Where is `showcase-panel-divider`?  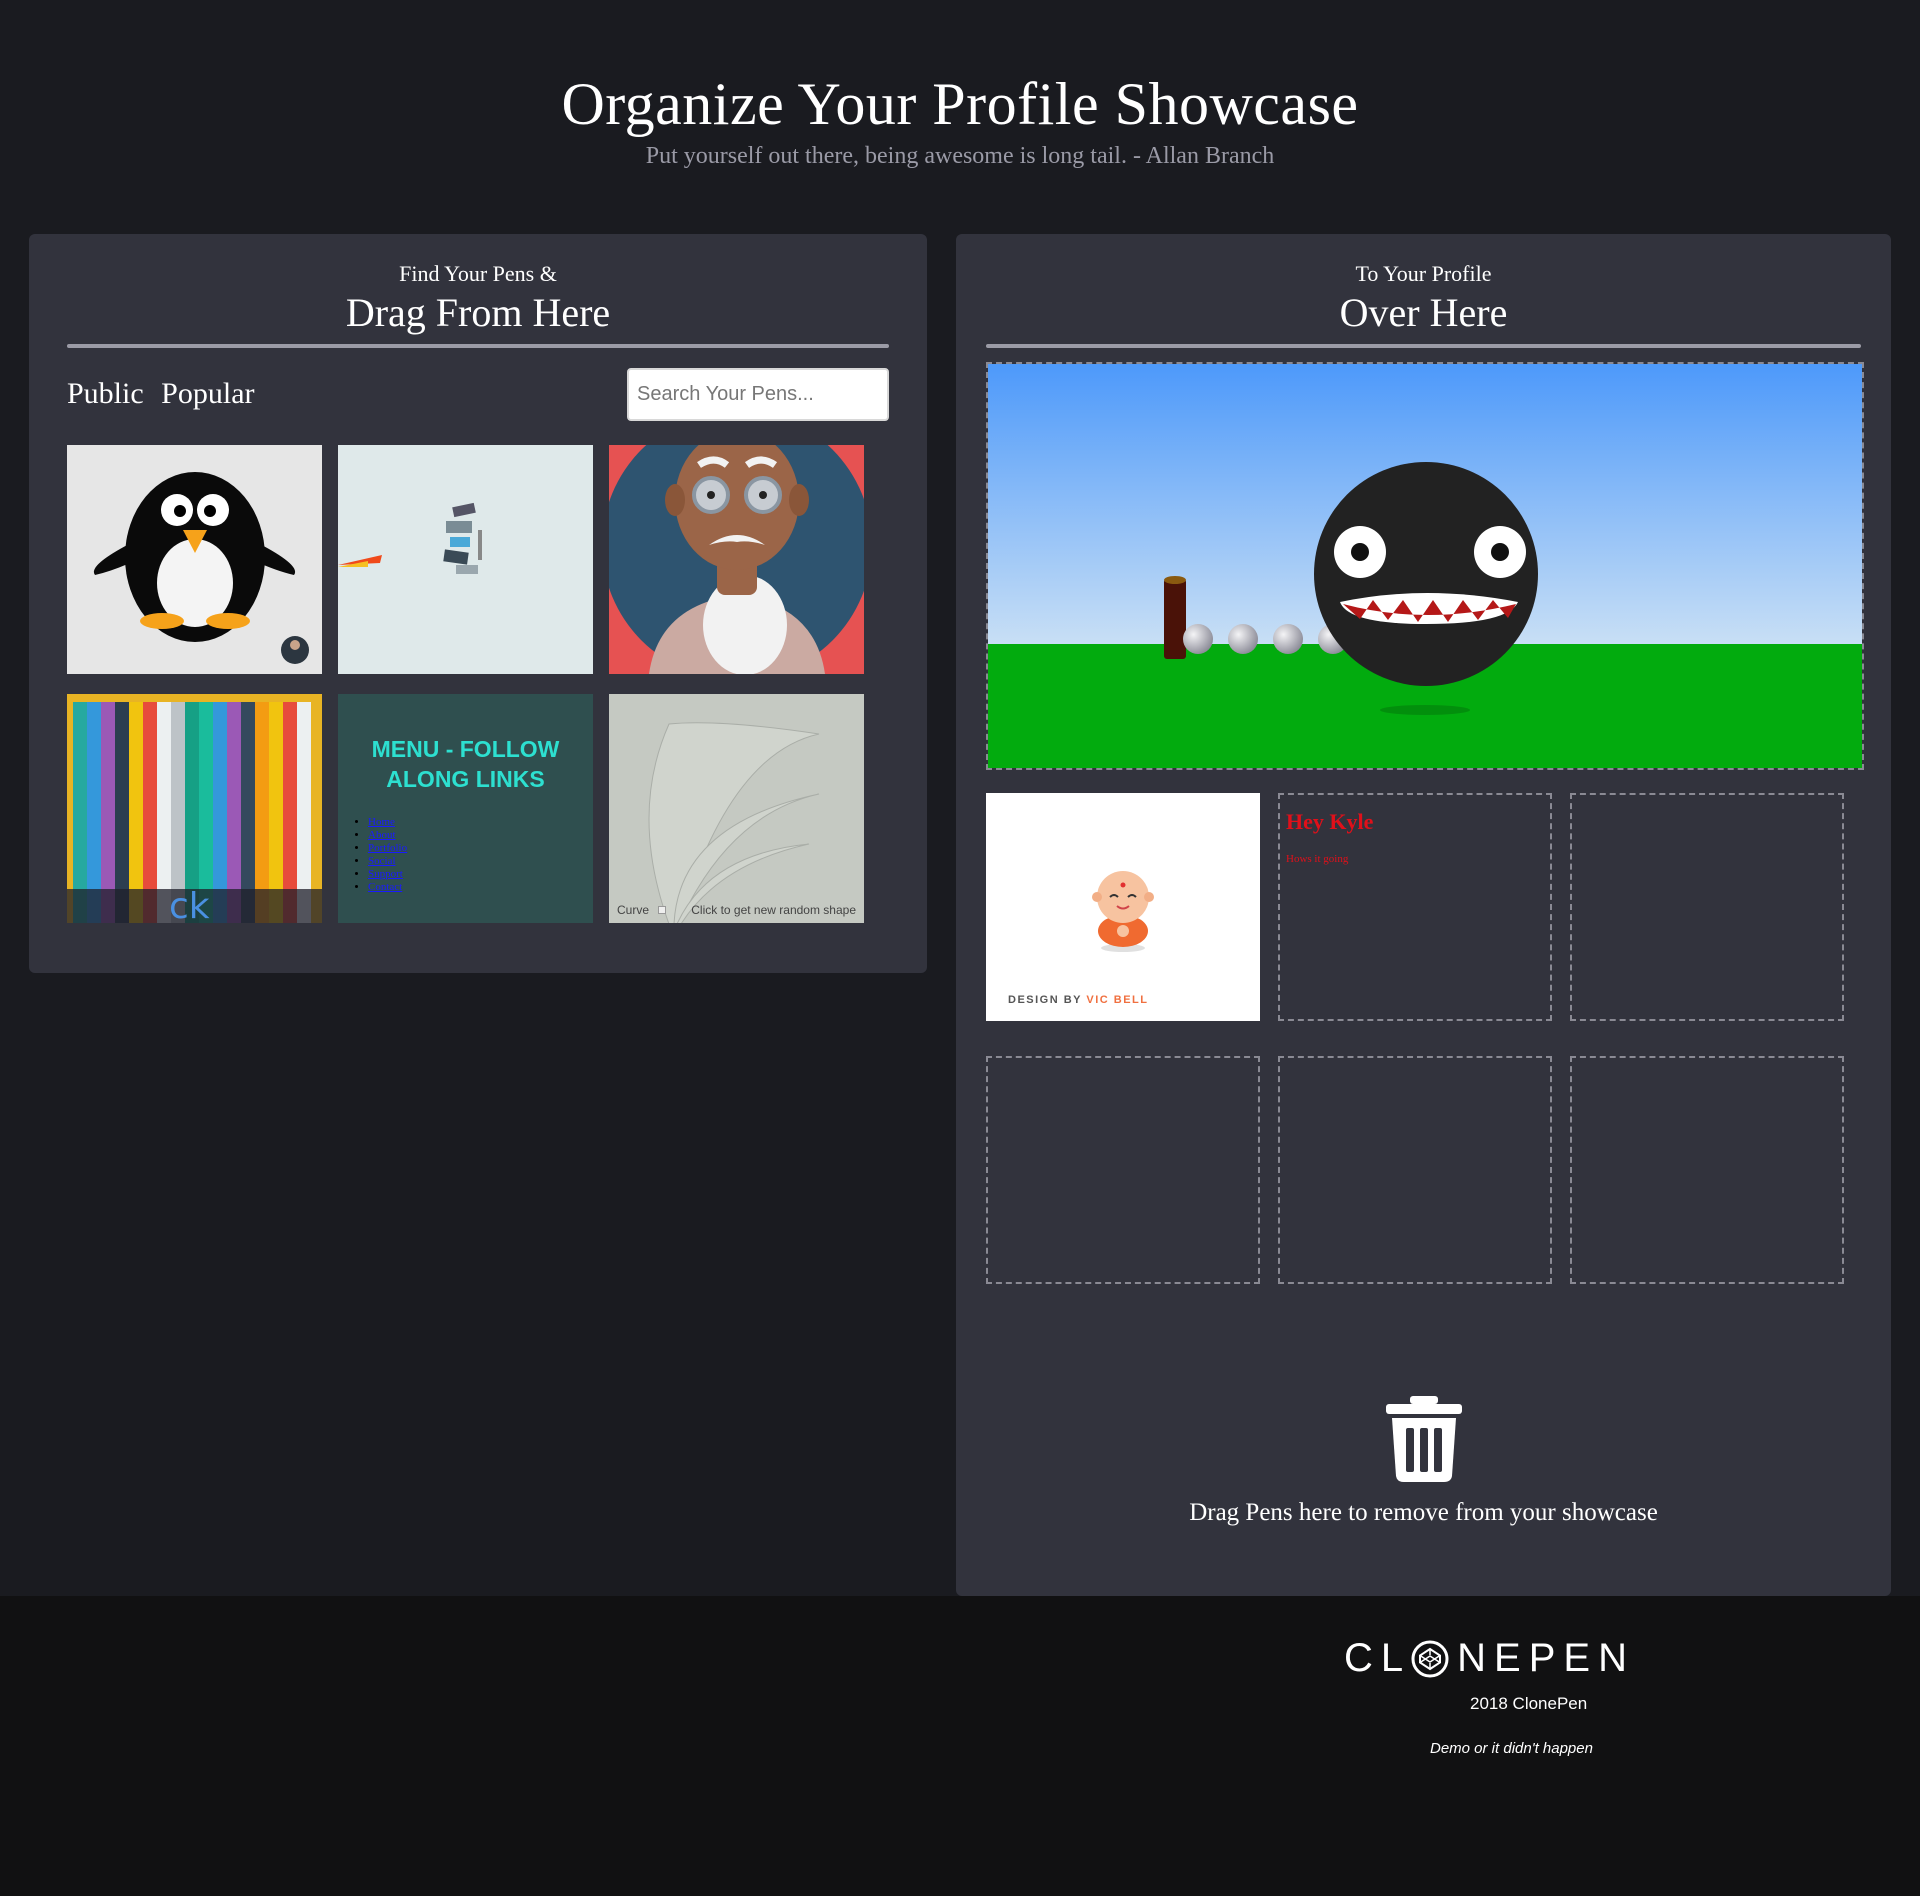 showcase-panel-divider is located at coordinates (1423, 346).